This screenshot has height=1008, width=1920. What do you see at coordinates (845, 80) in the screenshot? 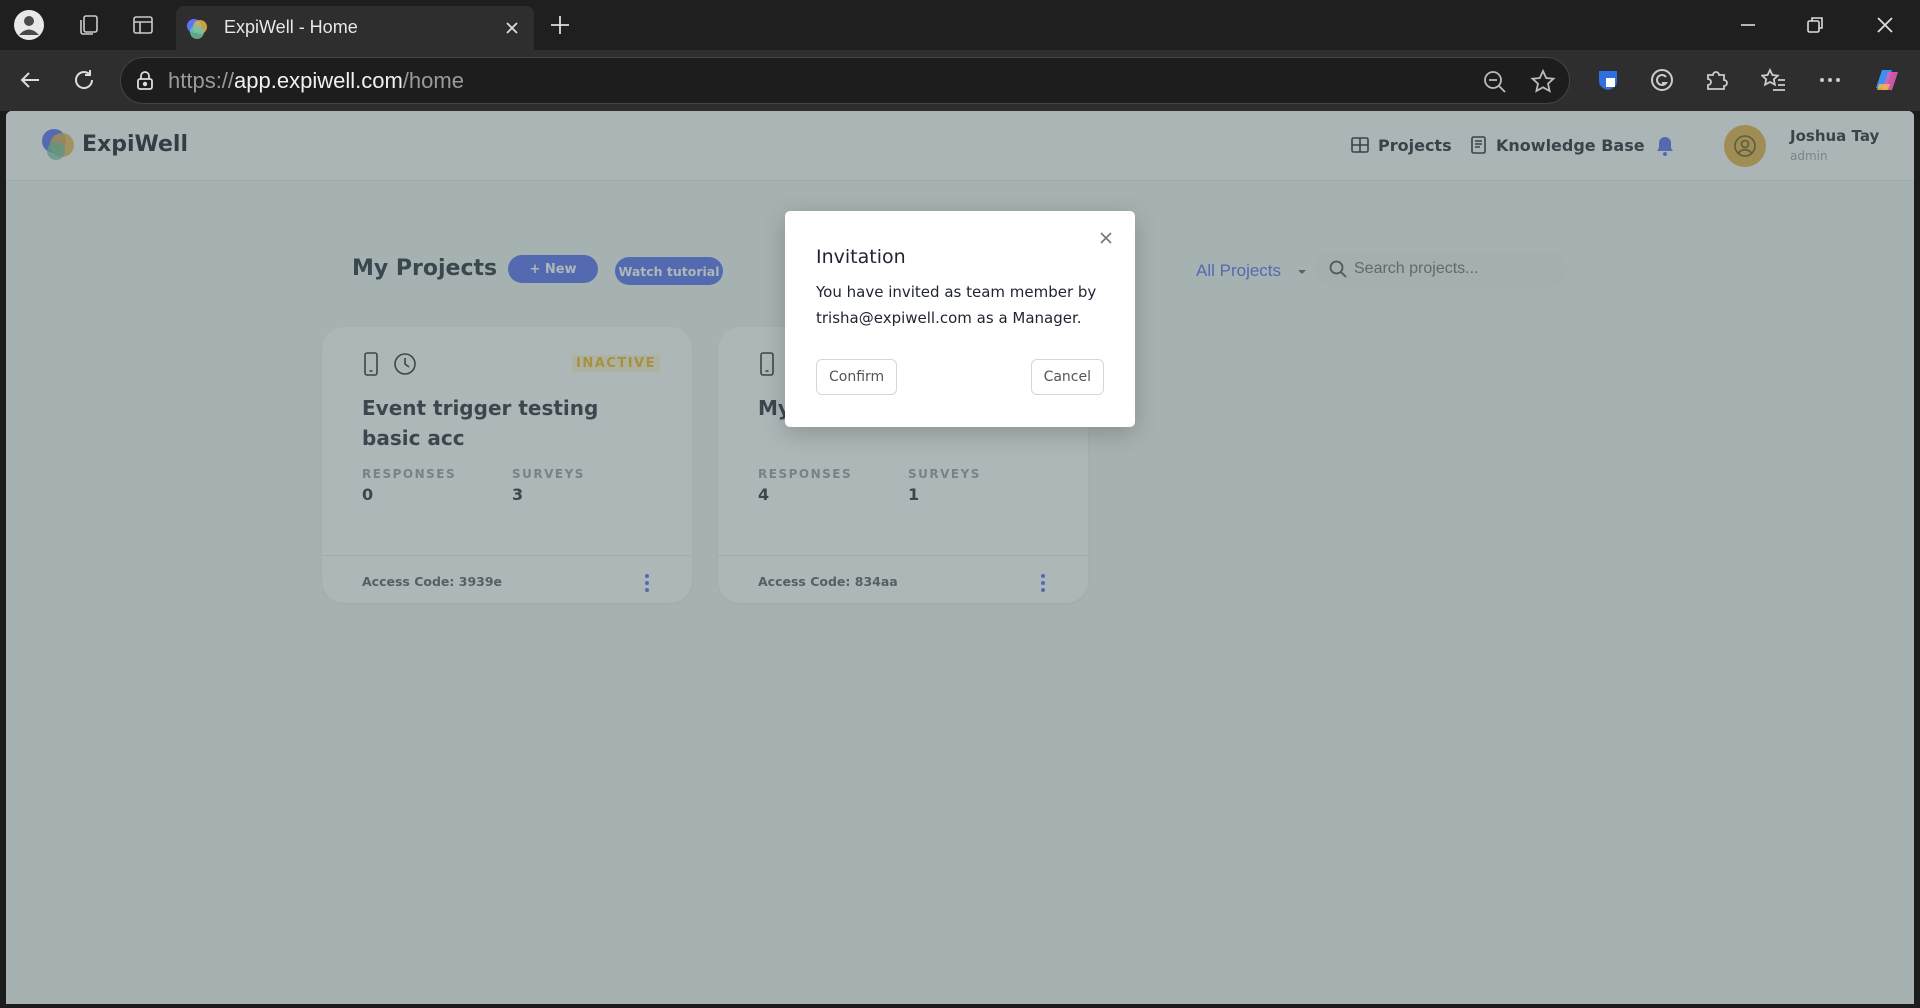
I see `address-bar: https://app.expiwell.com/home` at bounding box center [845, 80].